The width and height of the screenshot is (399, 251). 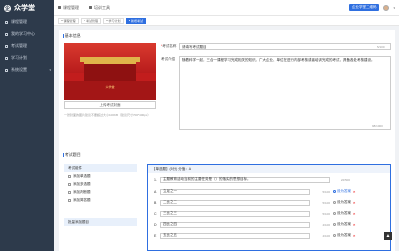 I want to click on option-input: 三比之三, so click(x=235, y=213).